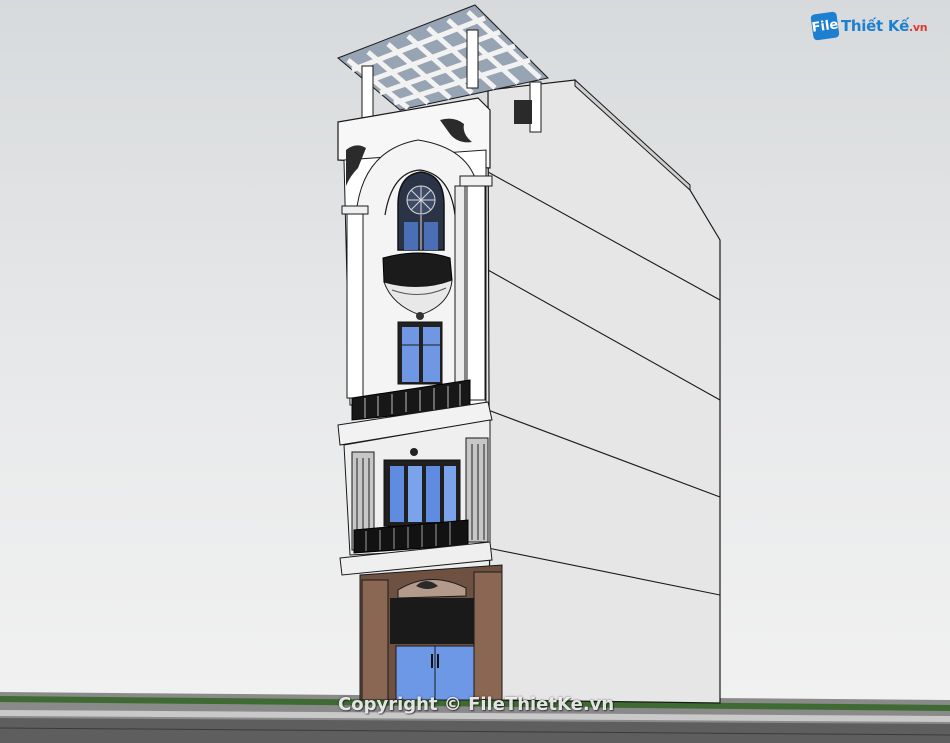 The width and height of the screenshot is (950, 743). What do you see at coordinates (431, 632) in the screenshot?
I see `ground-floor` at bounding box center [431, 632].